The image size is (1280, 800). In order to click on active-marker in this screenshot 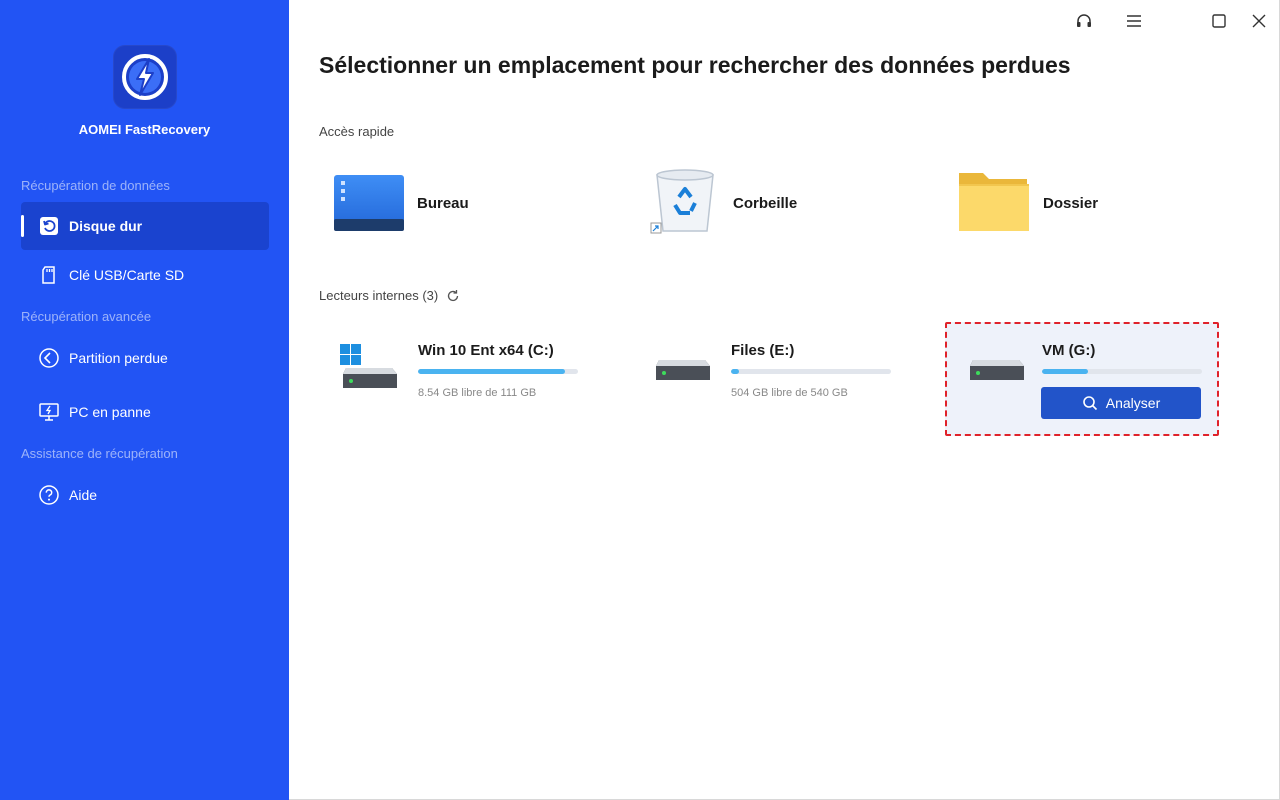, I will do `click(22, 226)`.